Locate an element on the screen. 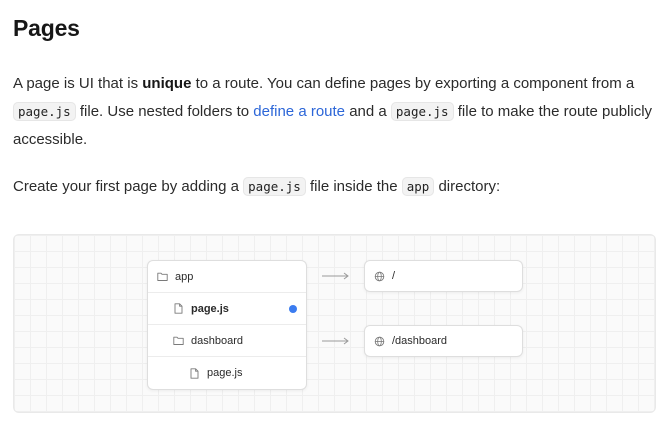  tree-item-dashboard: dashboard is located at coordinates (227, 341).